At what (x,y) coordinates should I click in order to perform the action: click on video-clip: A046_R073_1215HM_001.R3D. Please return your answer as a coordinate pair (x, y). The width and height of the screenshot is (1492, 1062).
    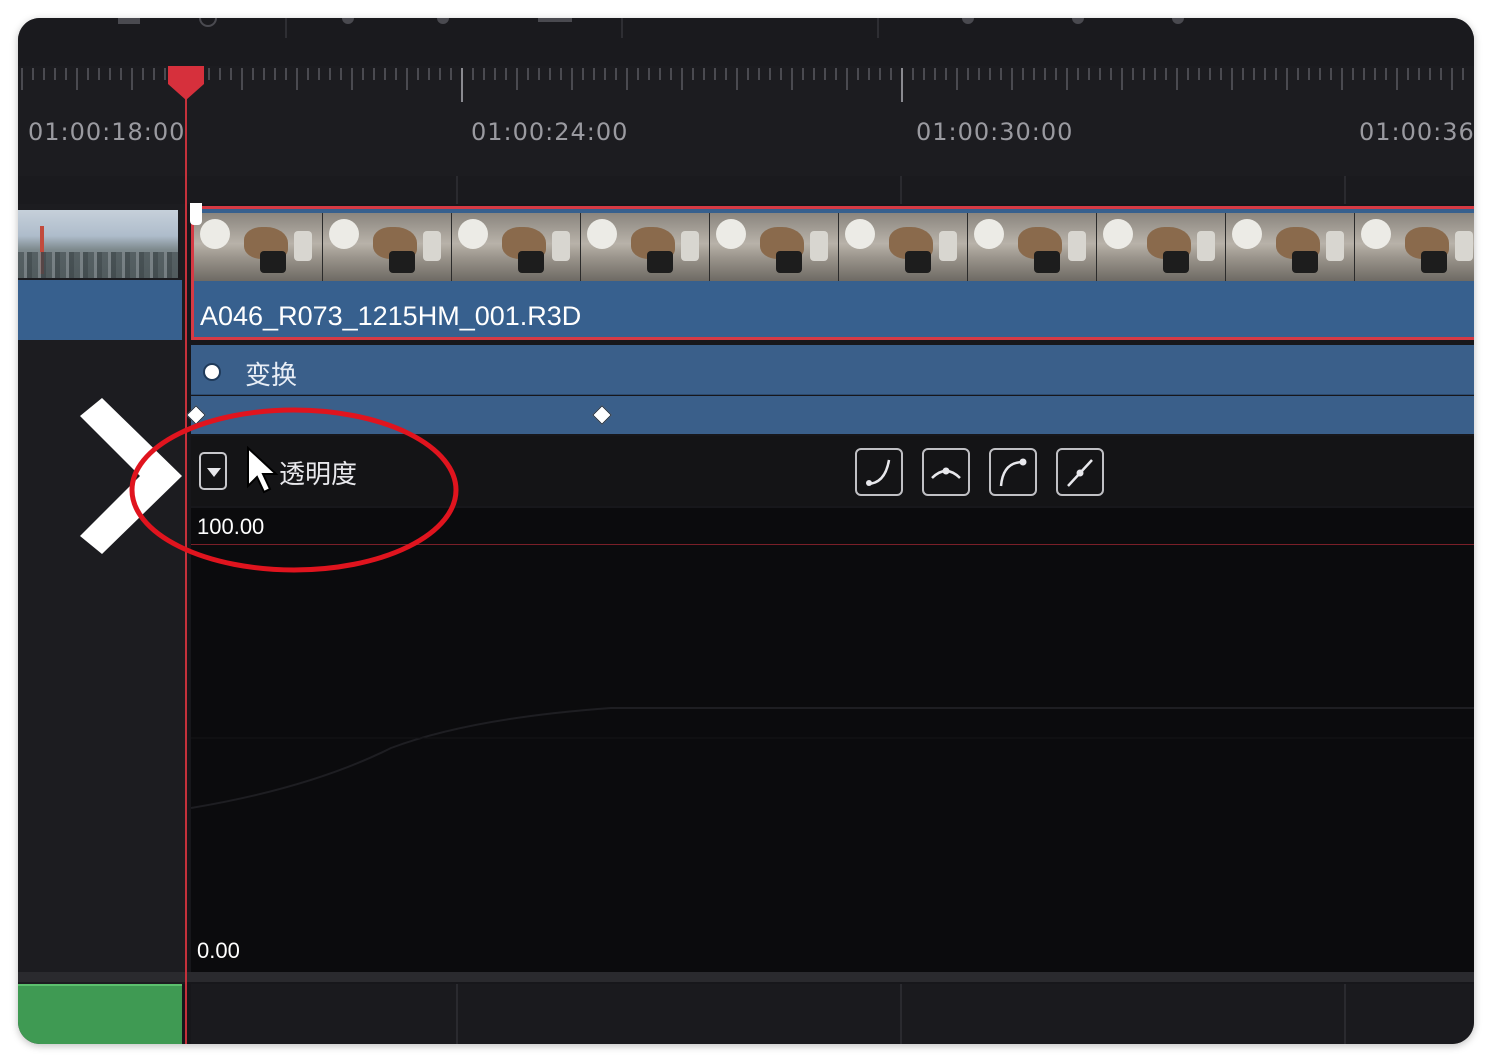
    Looking at the image, I should click on (832, 273).